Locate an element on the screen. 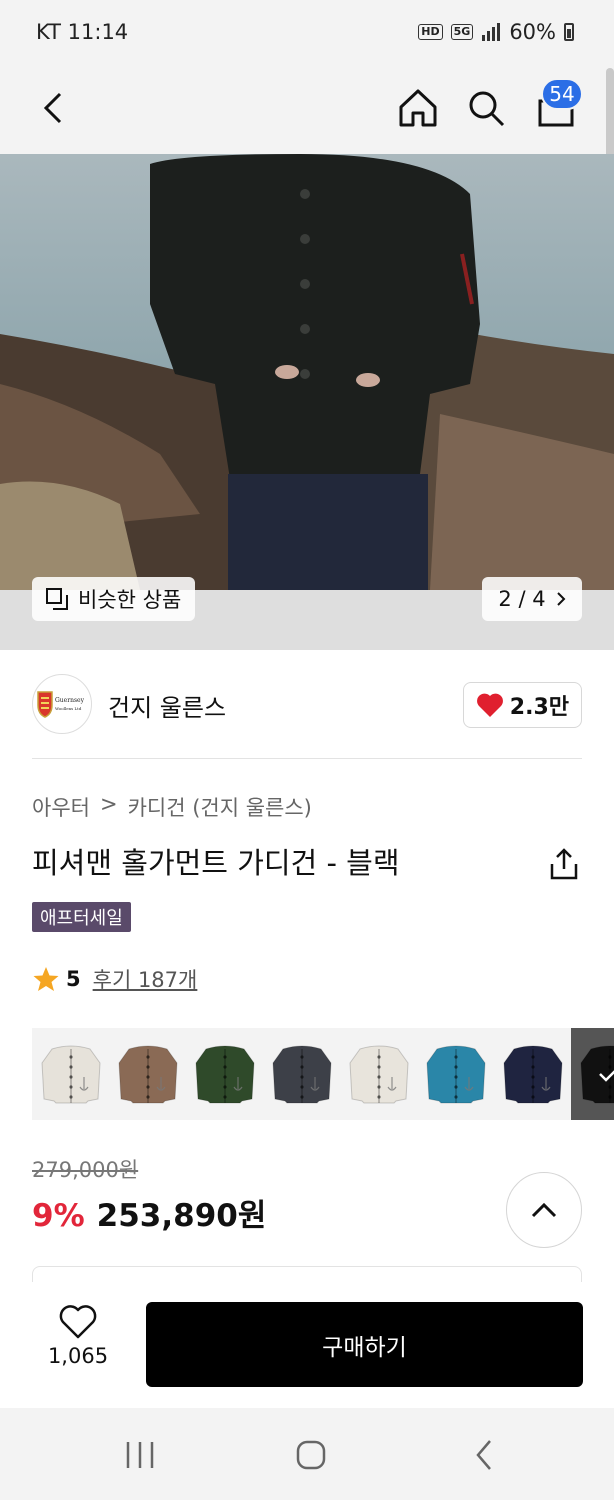 This screenshot has height=1500, width=614. brand-row: Guernsey Woollens Ltd 건지 울른스 2.3만 is located at coordinates (307, 705).